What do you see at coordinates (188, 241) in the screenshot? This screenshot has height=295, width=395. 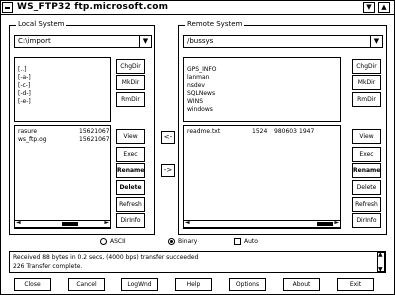 I see `binary-label: Binary` at bounding box center [188, 241].